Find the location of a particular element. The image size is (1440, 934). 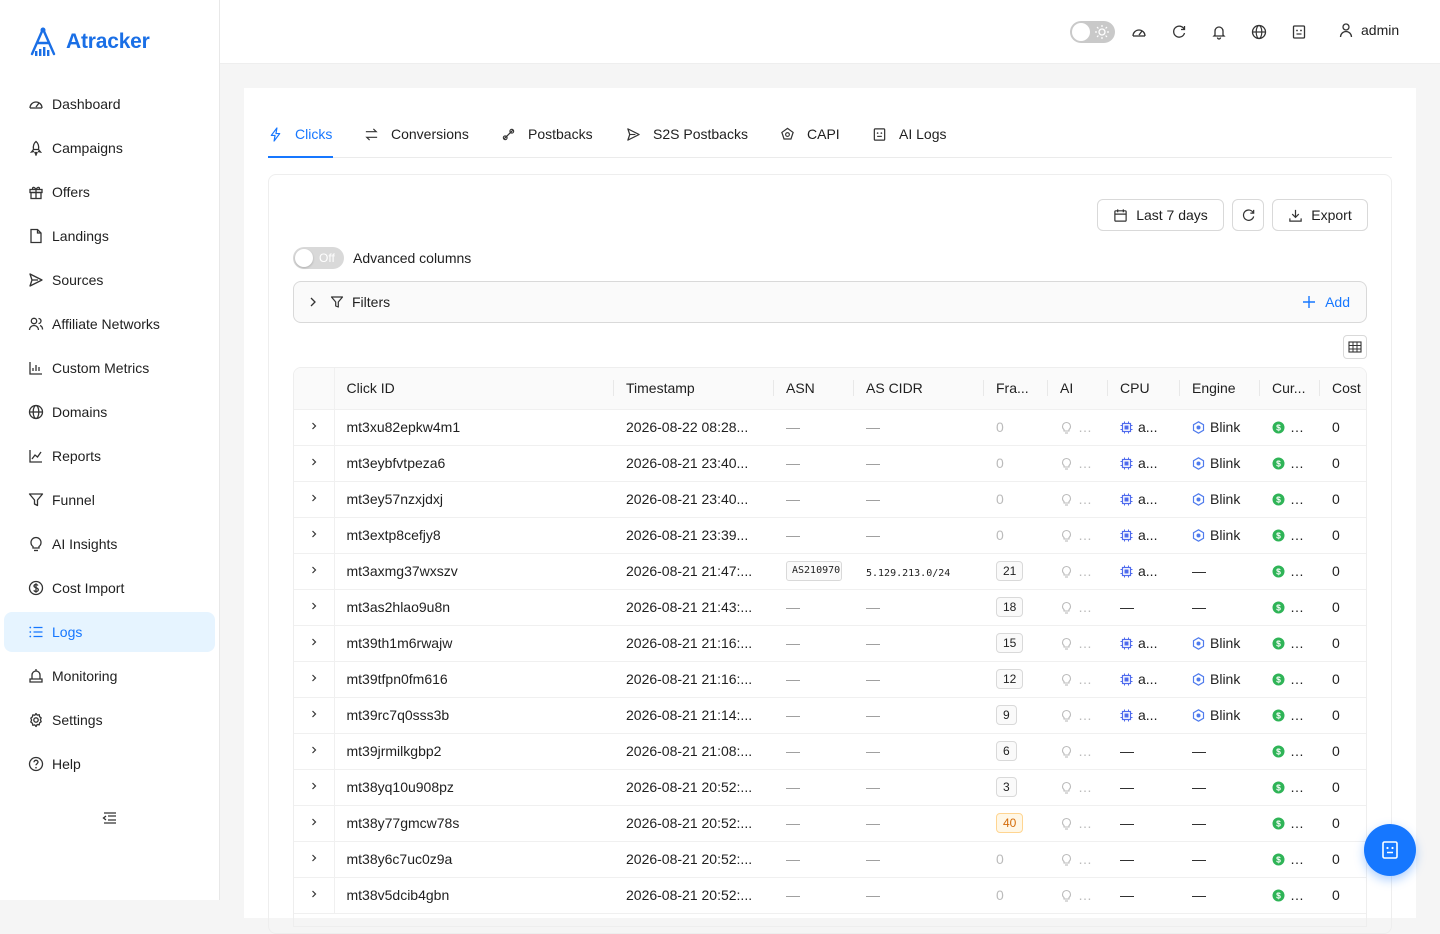

column-header-engine: Engine is located at coordinates (1220, 389).